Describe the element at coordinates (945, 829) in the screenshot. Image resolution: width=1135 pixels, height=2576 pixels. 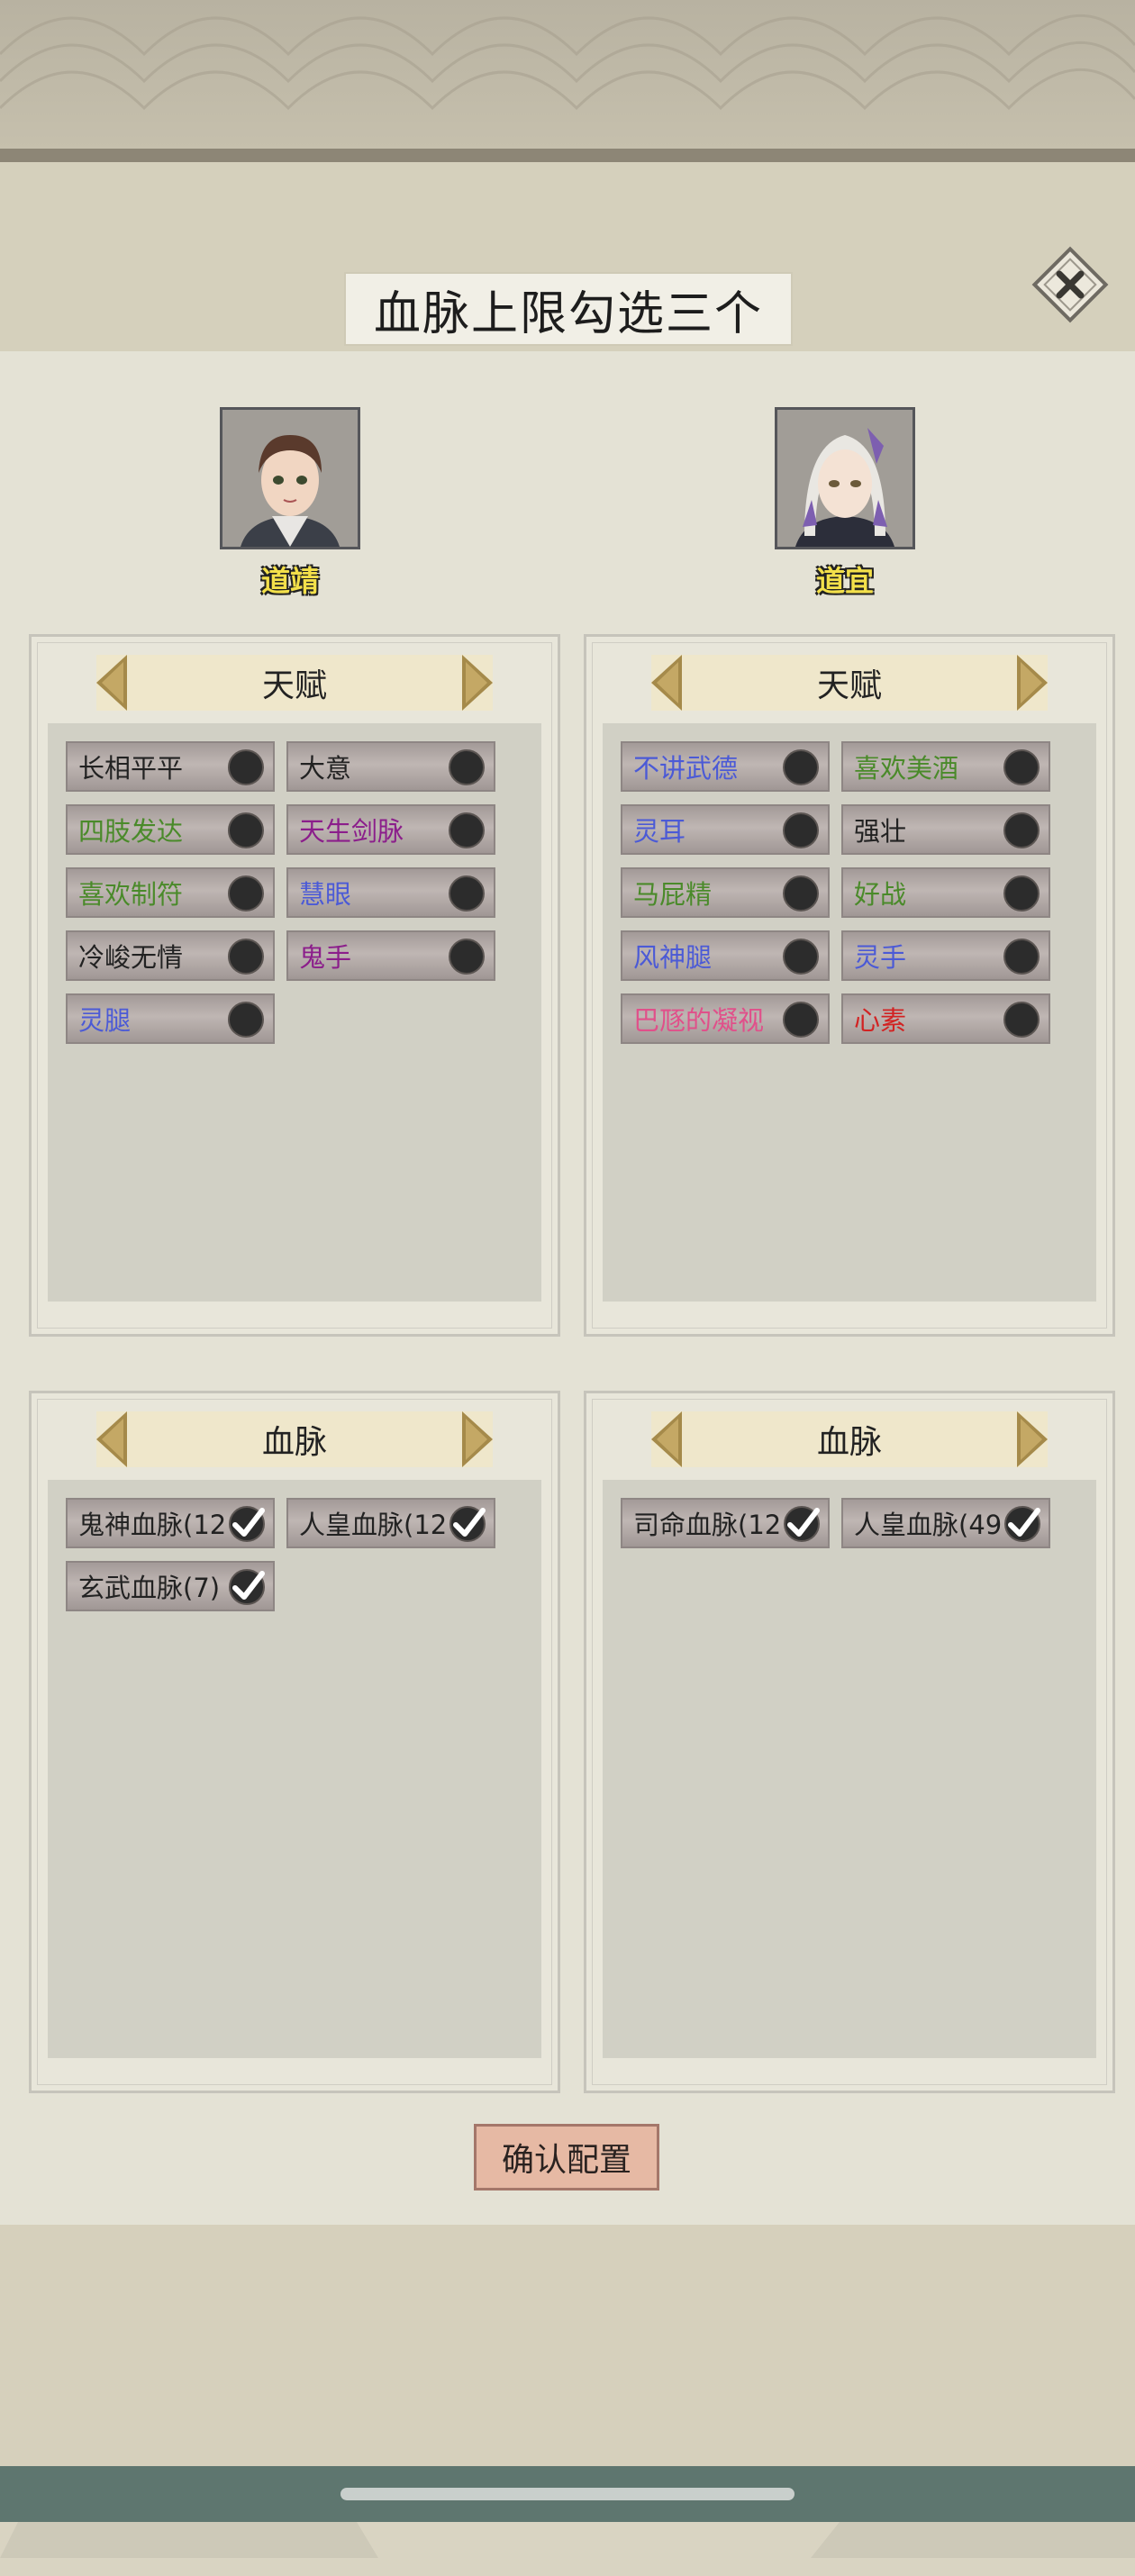
I see `talent-chip: 强壮` at that location.